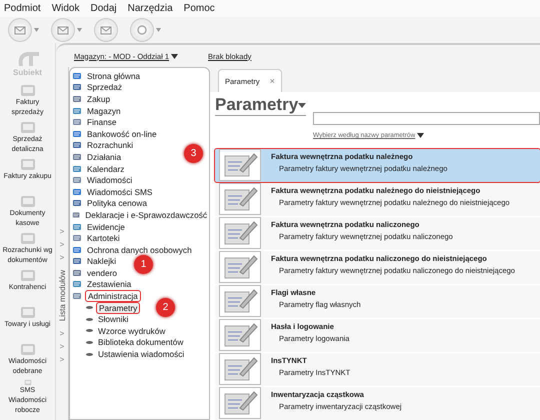 Image resolution: width=540 pixels, height=420 pixels. What do you see at coordinates (98, 99) in the screenshot?
I see `tree-item: Zakup` at bounding box center [98, 99].